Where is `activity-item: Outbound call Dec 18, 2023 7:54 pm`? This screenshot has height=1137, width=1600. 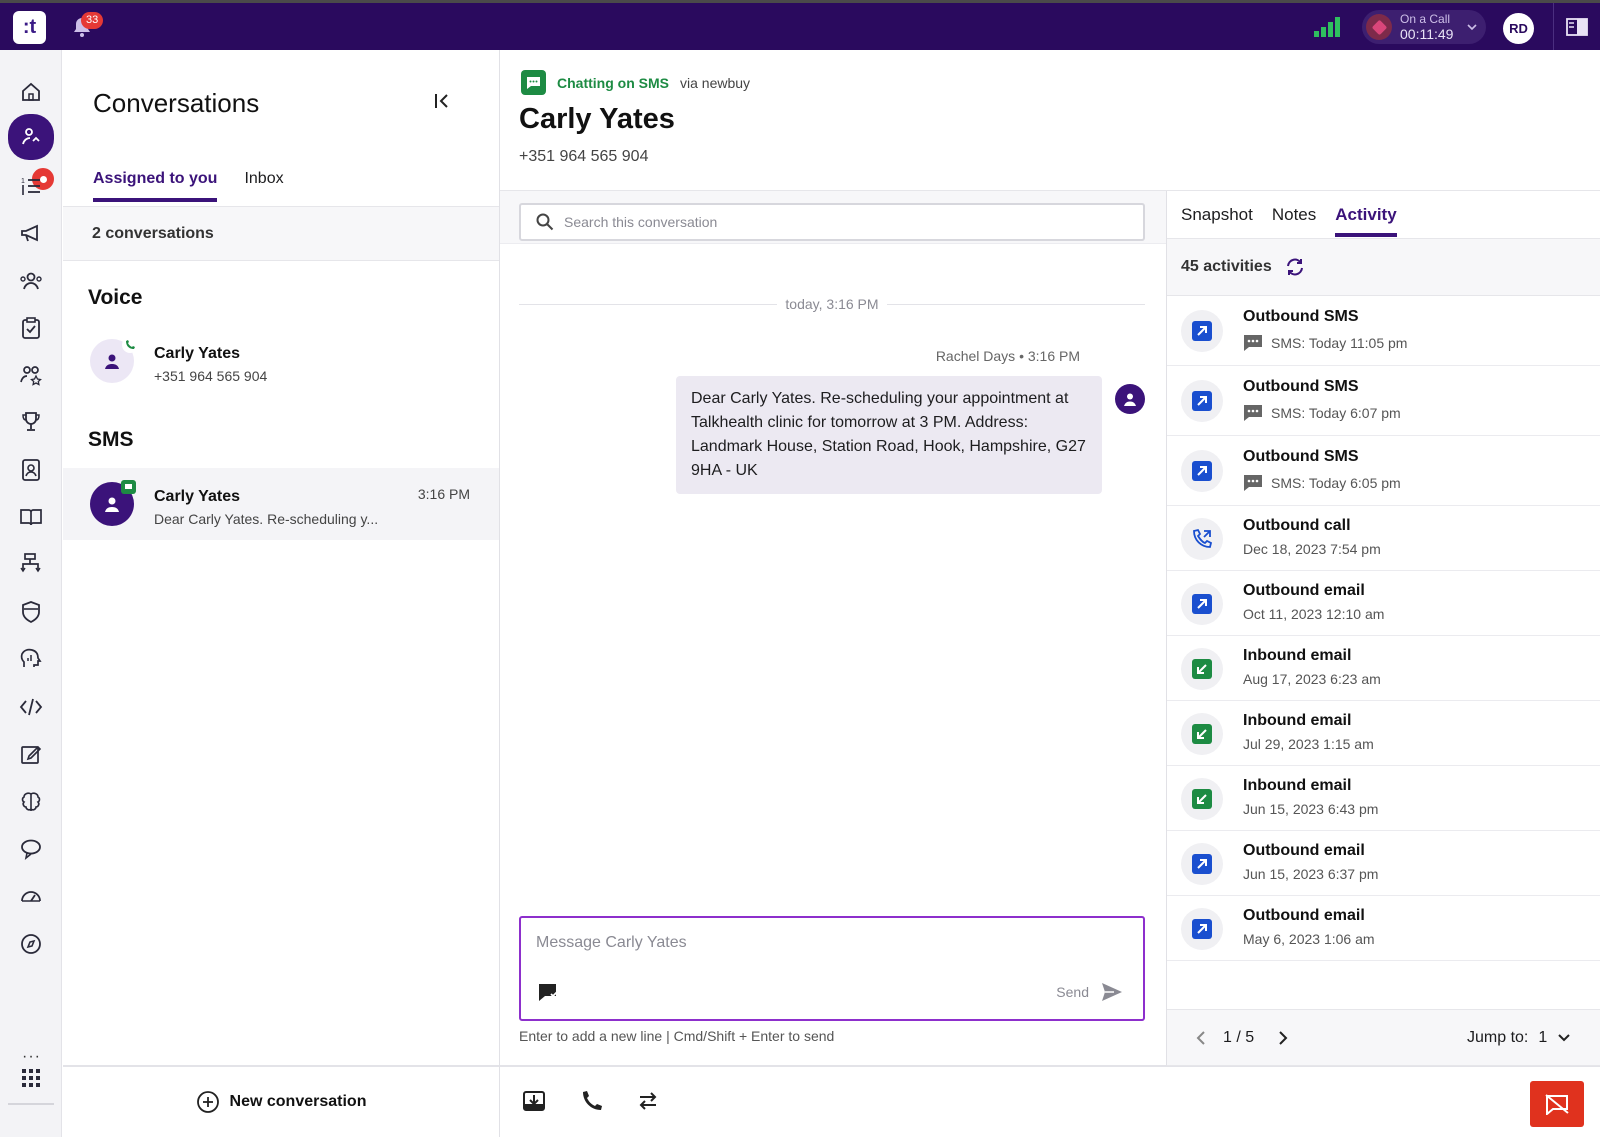 activity-item: Outbound call Dec 18, 2023 7:54 pm is located at coordinates (1383, 538).